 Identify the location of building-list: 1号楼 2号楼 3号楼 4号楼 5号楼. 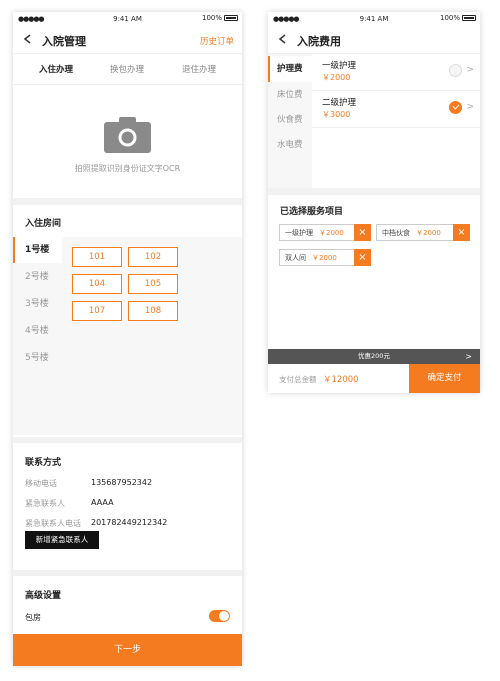
(37, 336).